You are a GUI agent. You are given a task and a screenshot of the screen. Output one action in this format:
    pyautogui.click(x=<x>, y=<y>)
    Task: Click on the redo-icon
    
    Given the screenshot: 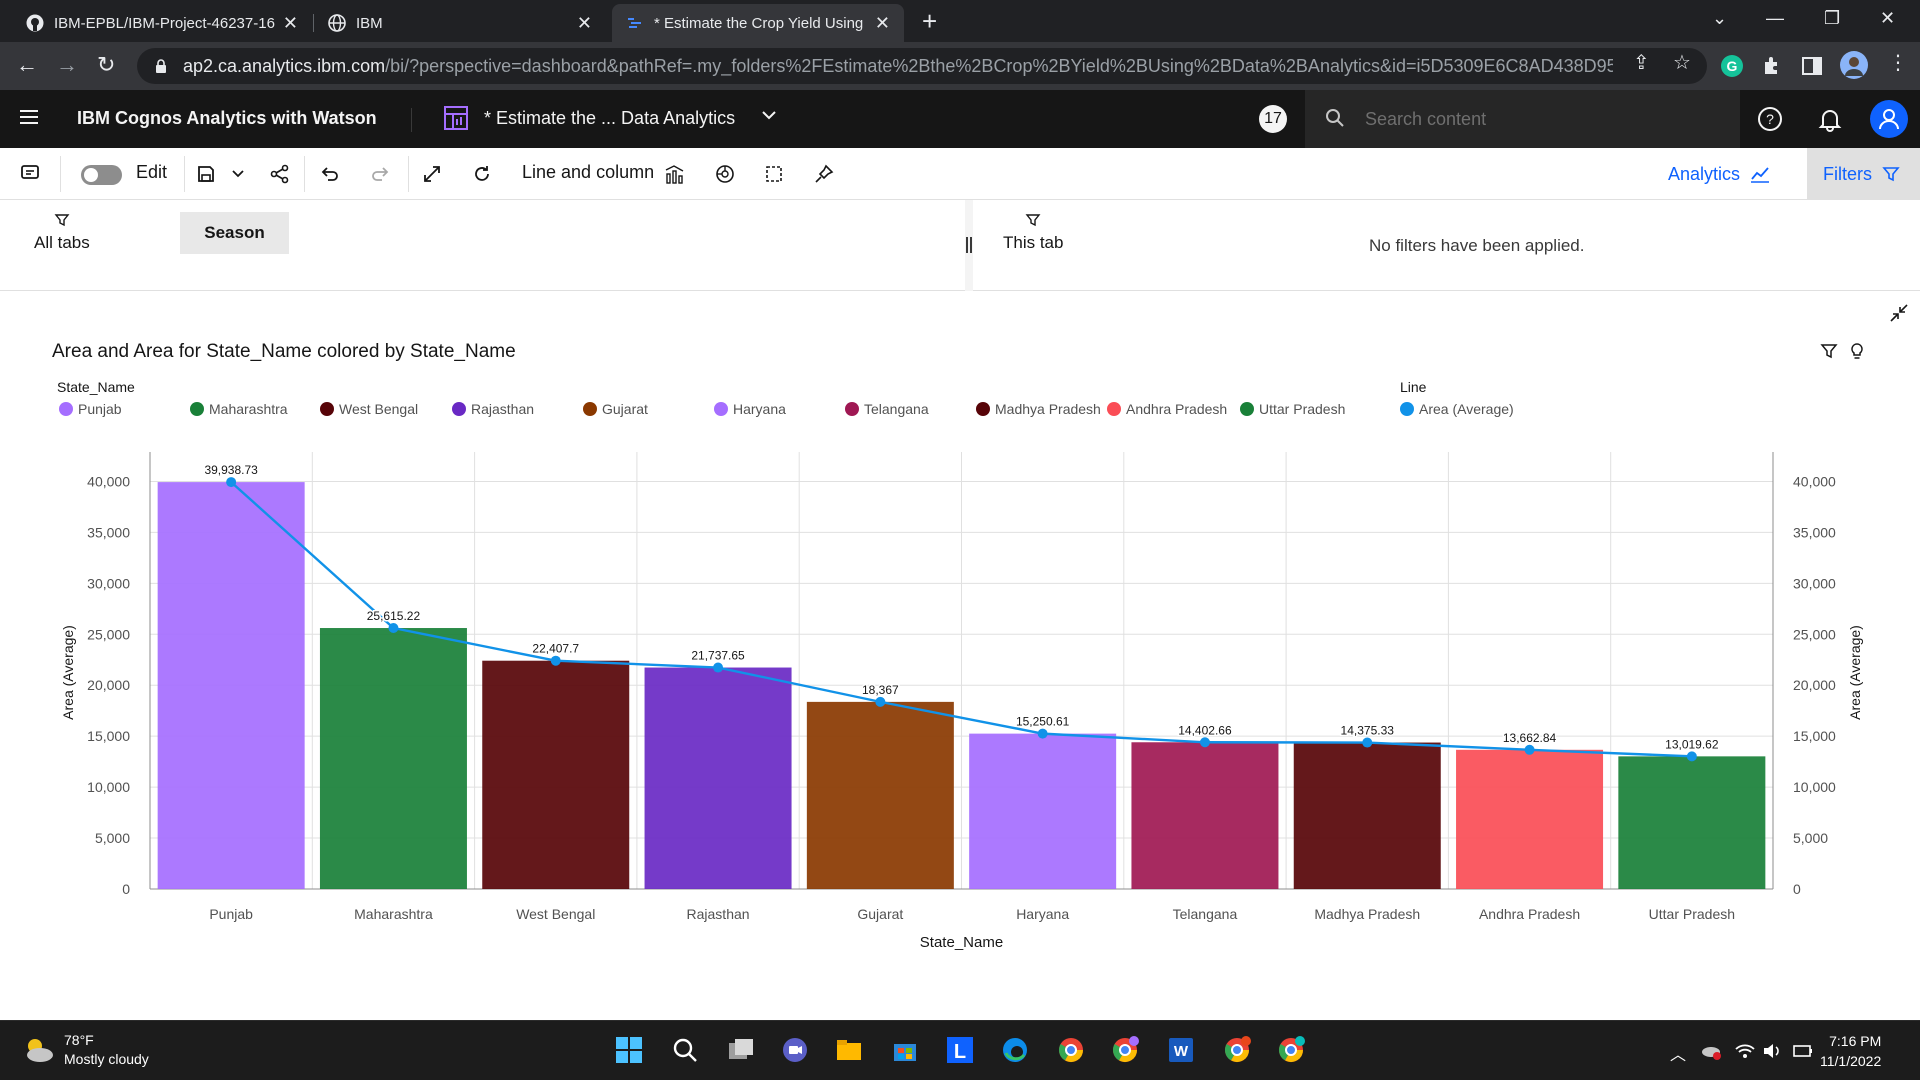 What is the action you would take?
    pyautogui.click(x=380, y=174)
    